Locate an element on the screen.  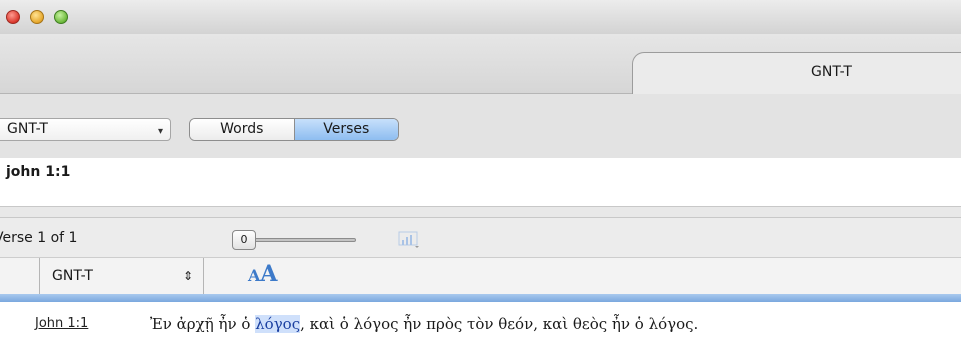
divider is located at coordinates (480, 212).